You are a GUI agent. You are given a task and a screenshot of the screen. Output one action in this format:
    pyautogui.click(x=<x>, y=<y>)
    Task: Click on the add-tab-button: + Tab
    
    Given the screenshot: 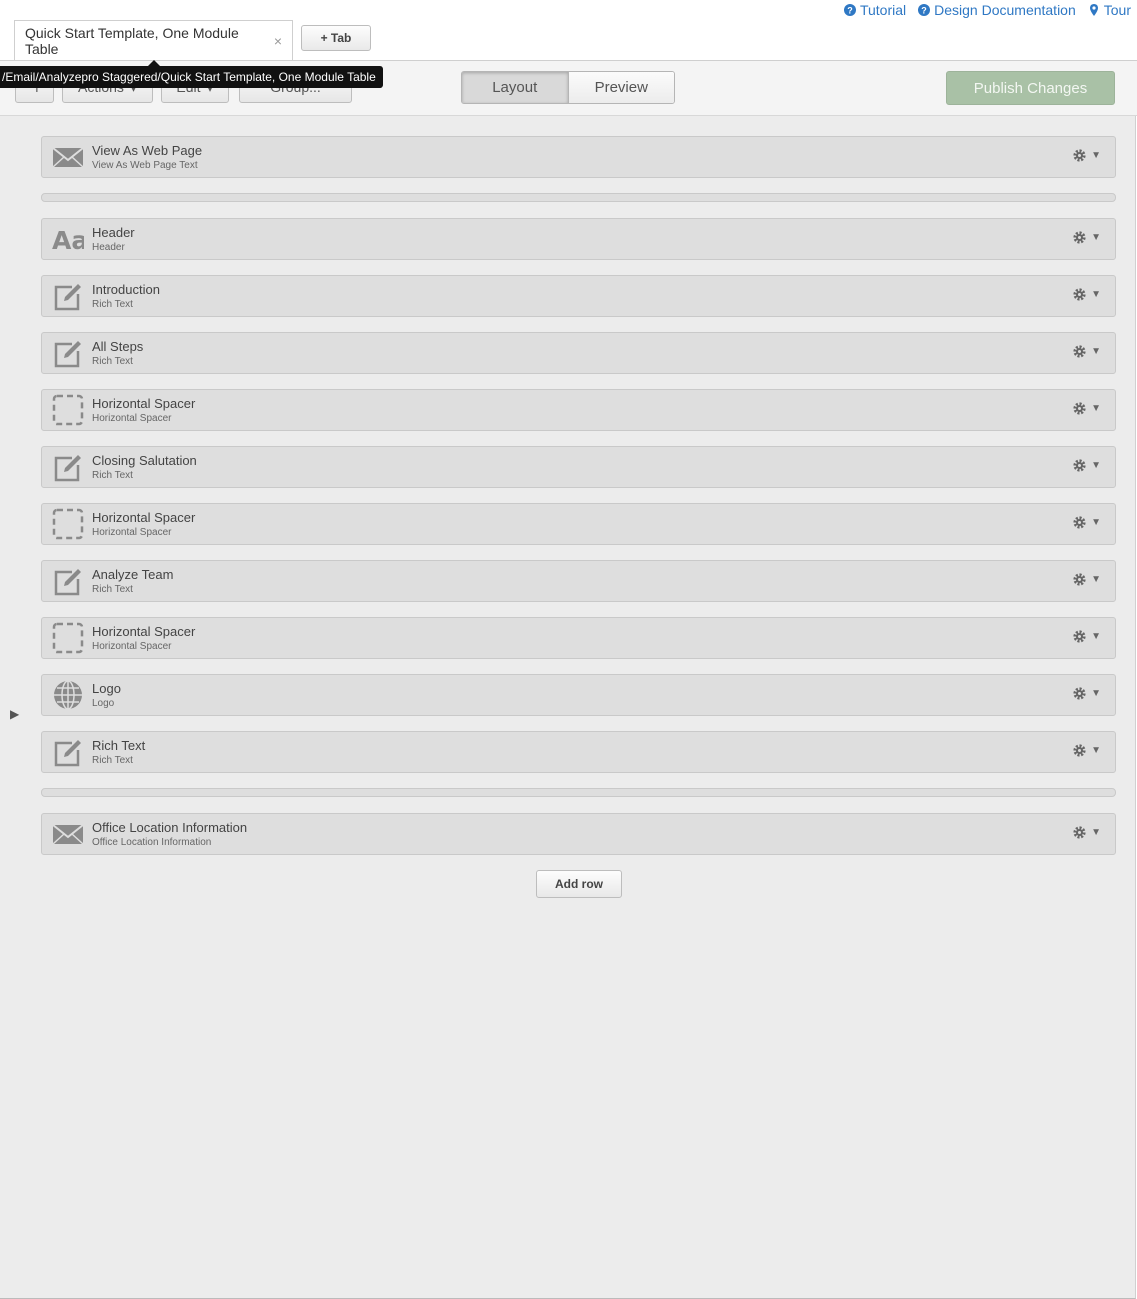 What is the action you would take?
    pyautogui.click(x=336, y=38)
    